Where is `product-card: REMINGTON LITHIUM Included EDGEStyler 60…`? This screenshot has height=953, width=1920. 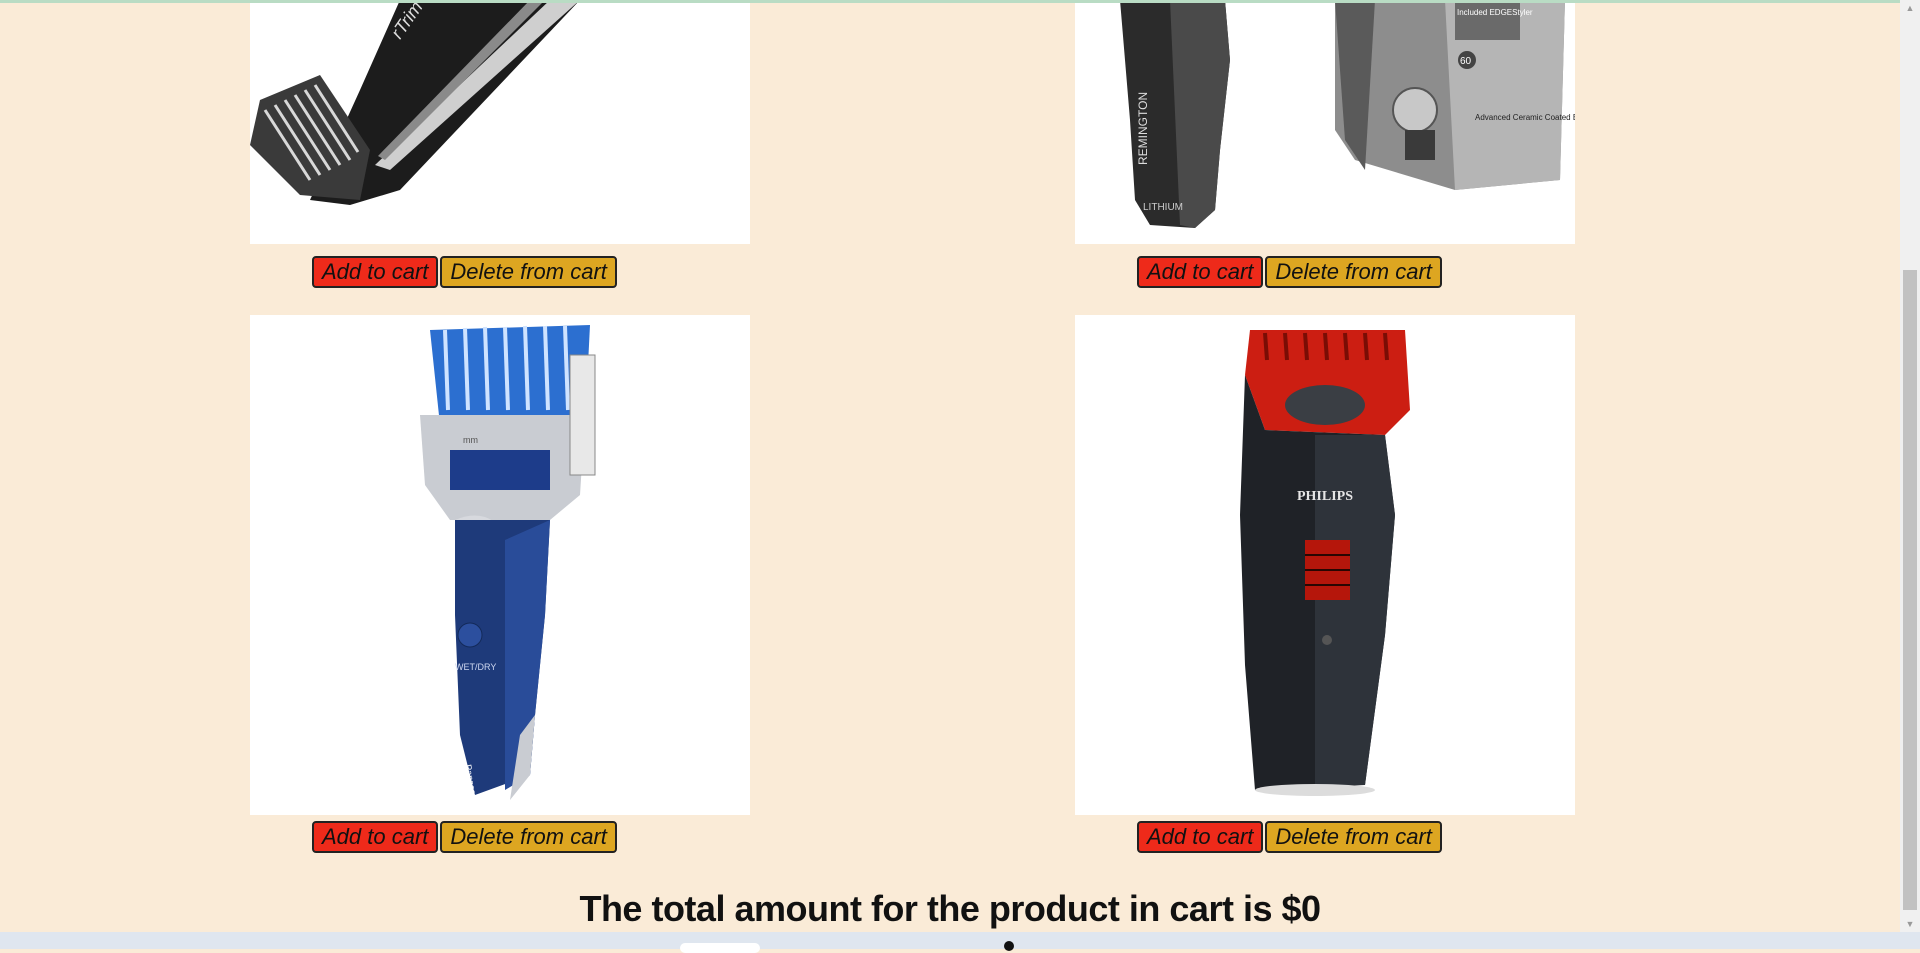 product-card: REMINGTON LITHIUM Included EDGEStyler 60… is located at coordinates (1325, 144).